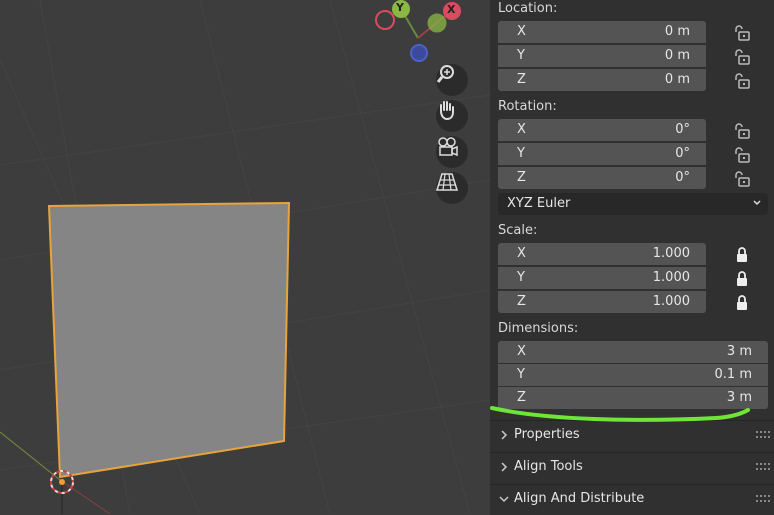  Describe the element at coordinates (548, 466) in the screenshot. I see `panel-title: Align Tools` at that location.